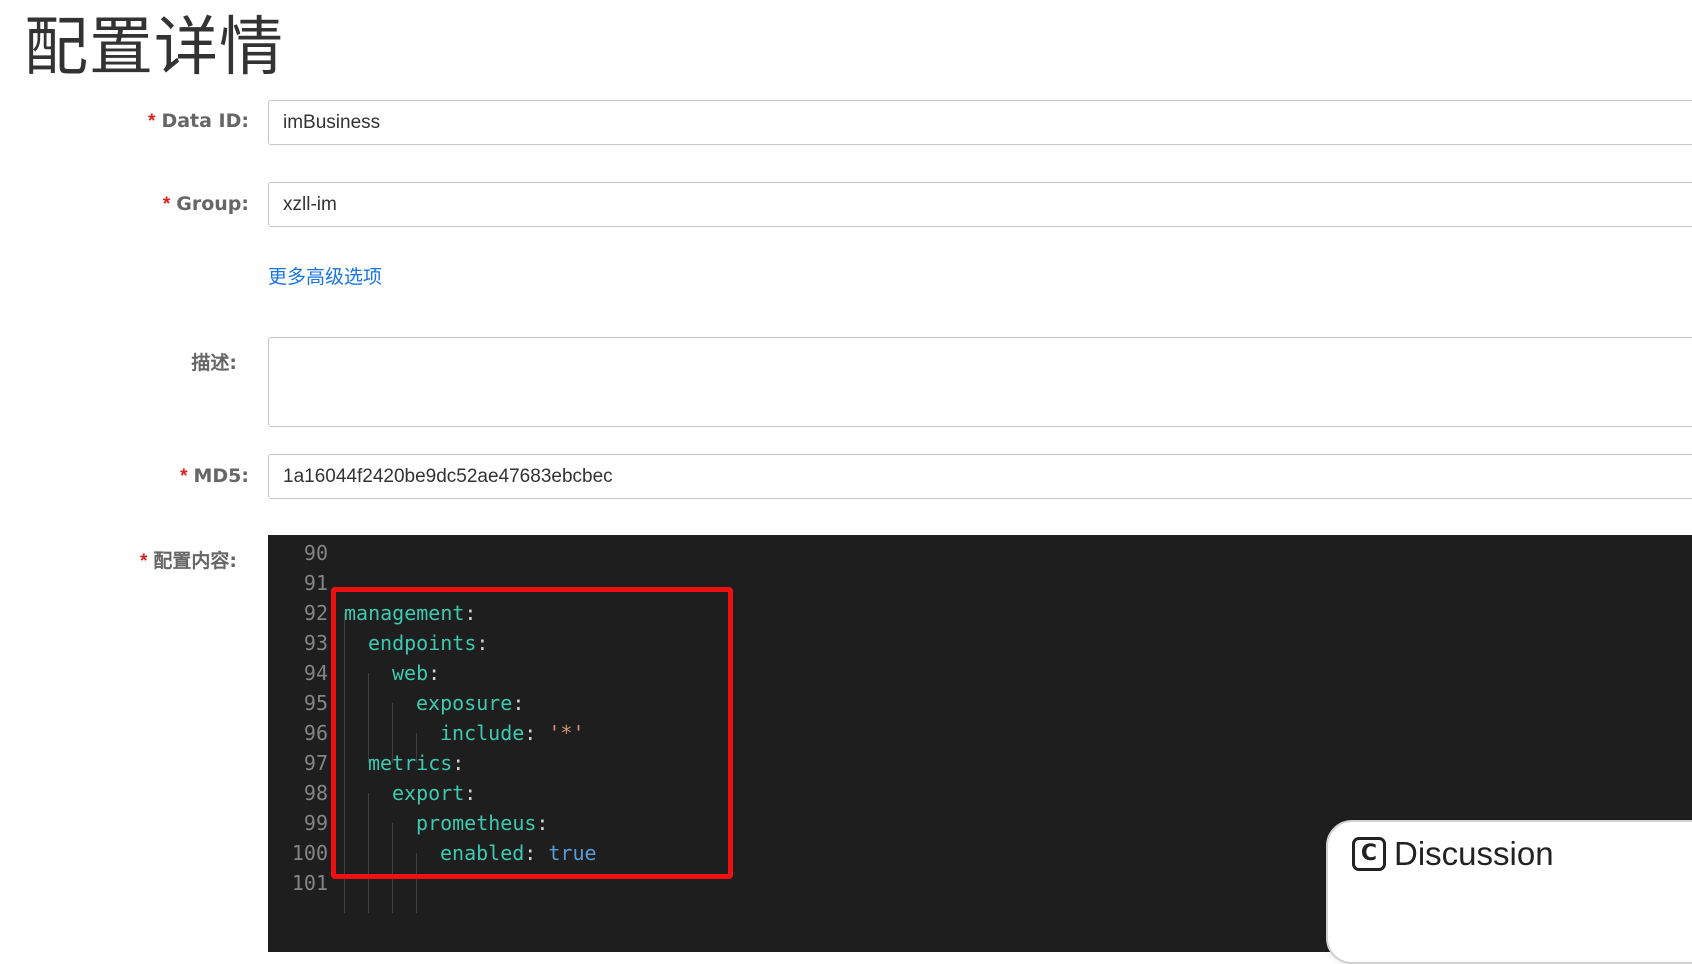 This screenshot has width=1692, height=964. What do you see at coordinates (315, 643) in the screenshot?
I see `line-number: 93` at bounding box center [315, 643].